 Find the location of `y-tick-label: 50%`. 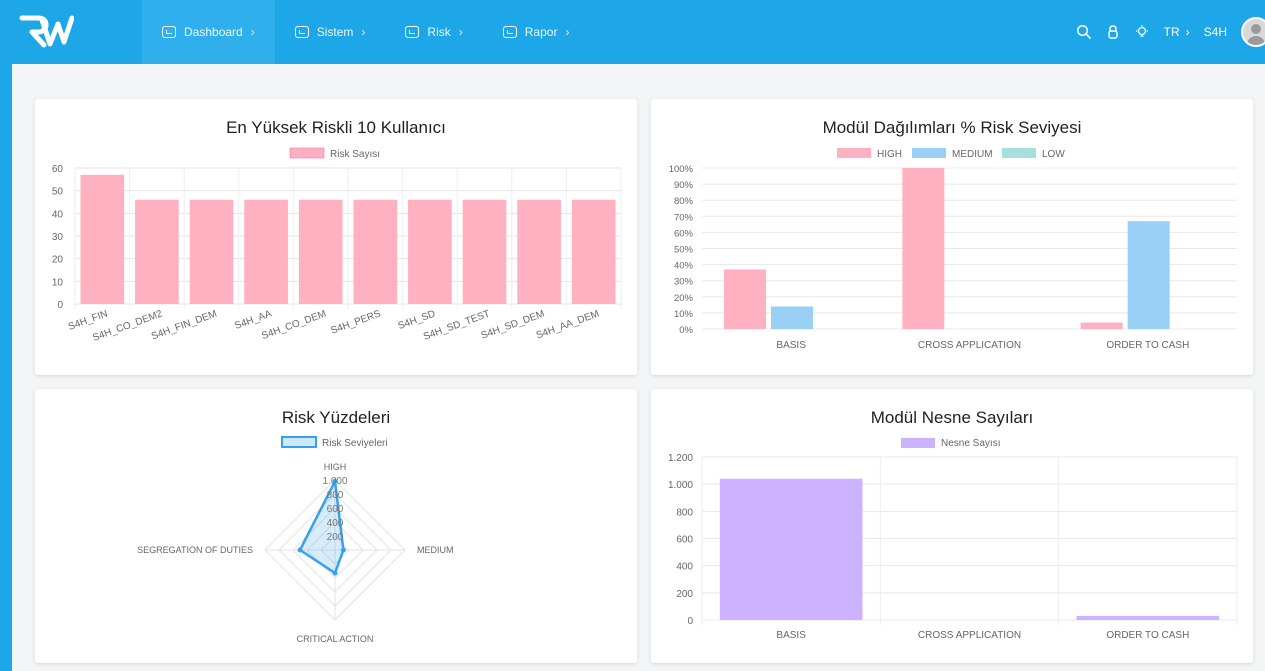

y-tick-label: 50% is located at coordinates (684, 250).